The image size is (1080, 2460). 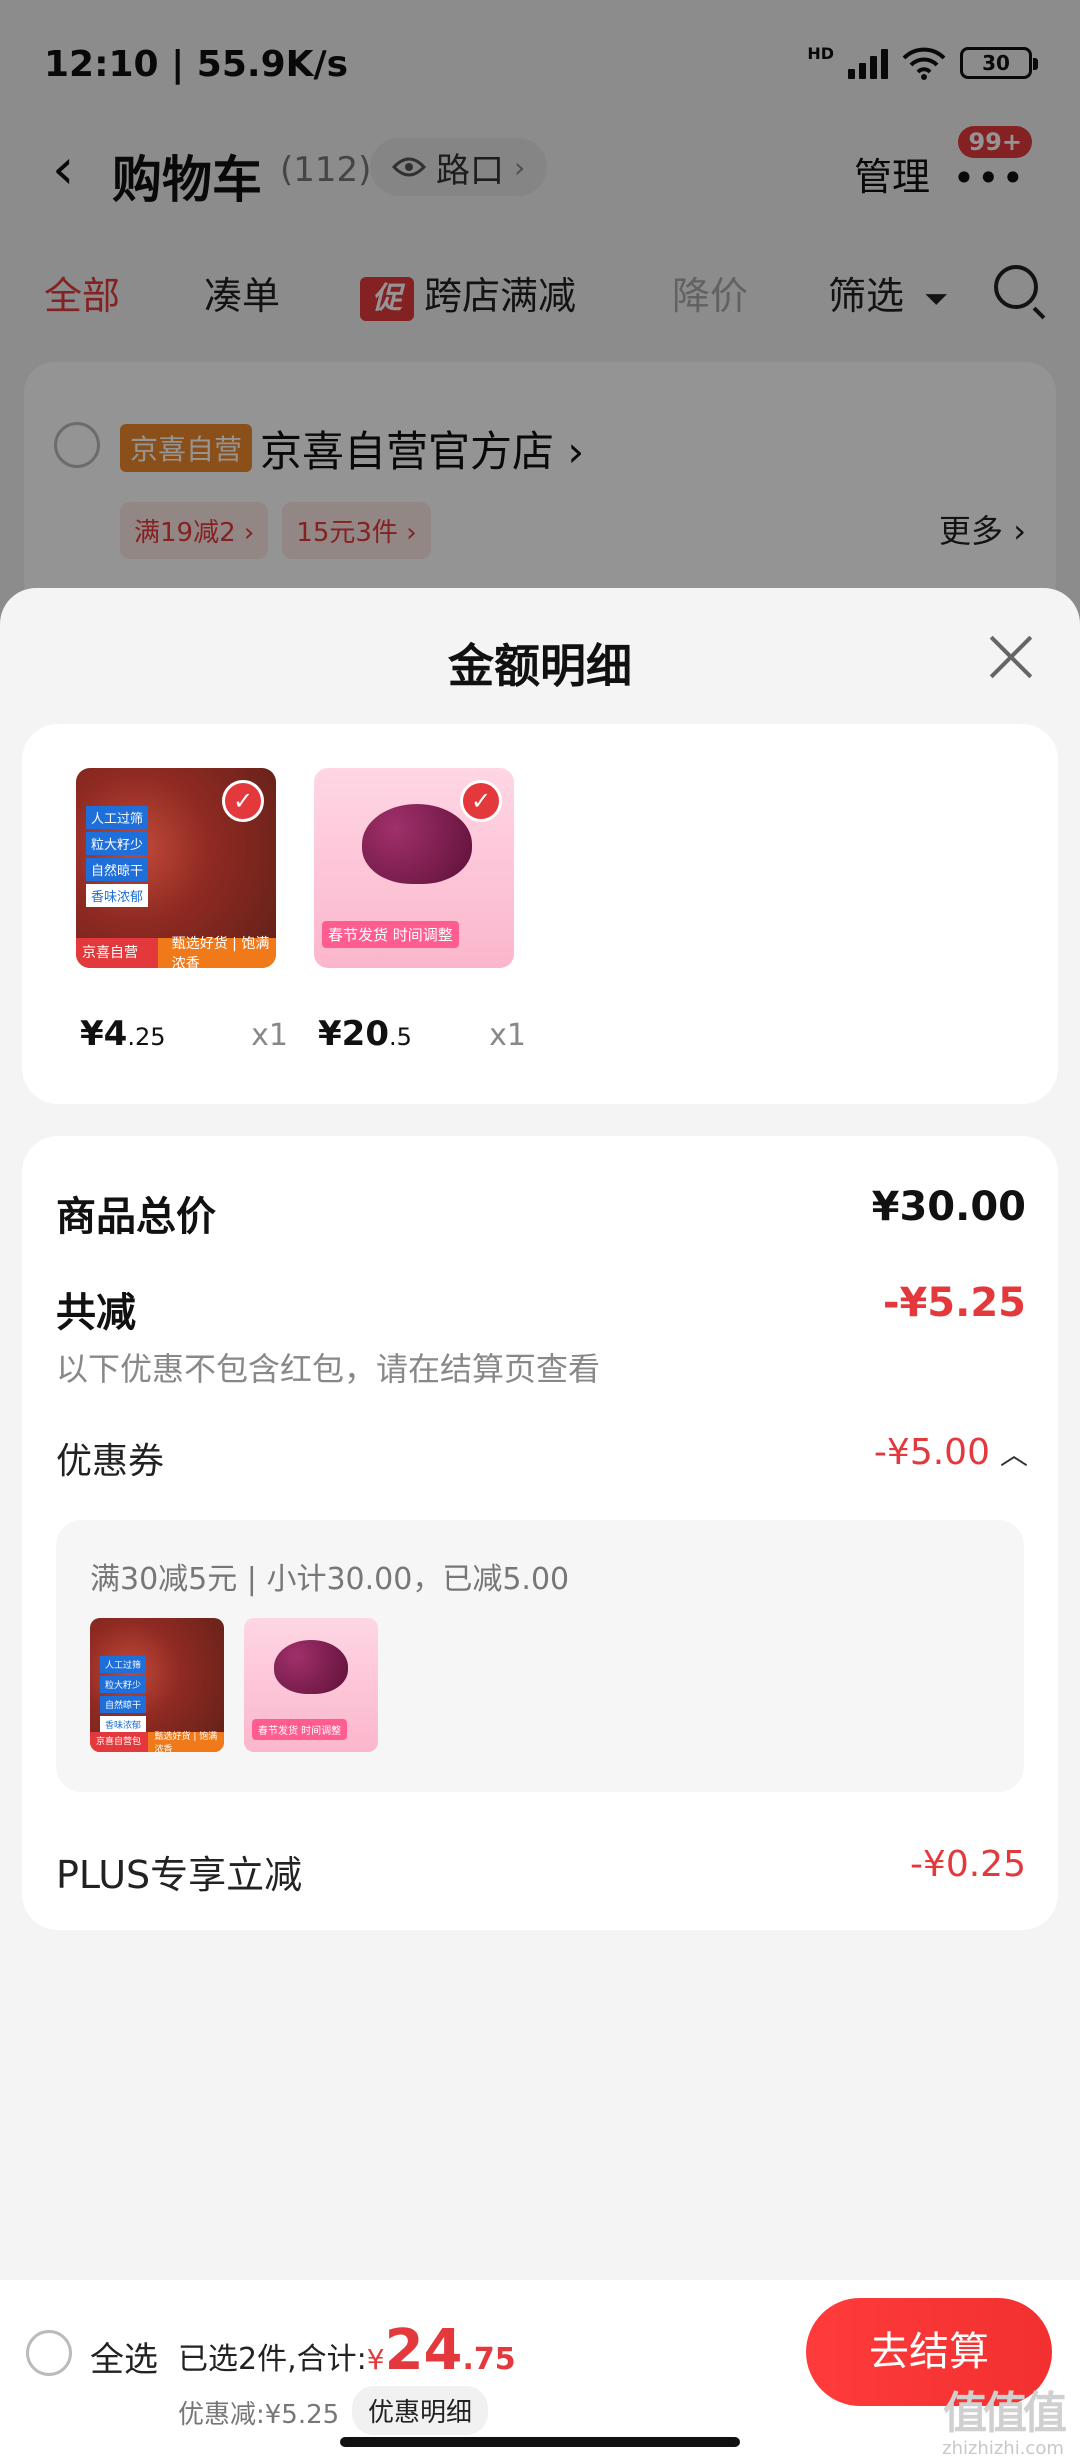 What do you see at coordinates (157, 1685) in the screenshot?
I see `sichuan-pepper-thumb: 人工过筛 粒大籽少 自然晾干 香味浓郁 京喜自营包邮甄选好货 | 饱满浓香` at bounding box center [157, 1685].